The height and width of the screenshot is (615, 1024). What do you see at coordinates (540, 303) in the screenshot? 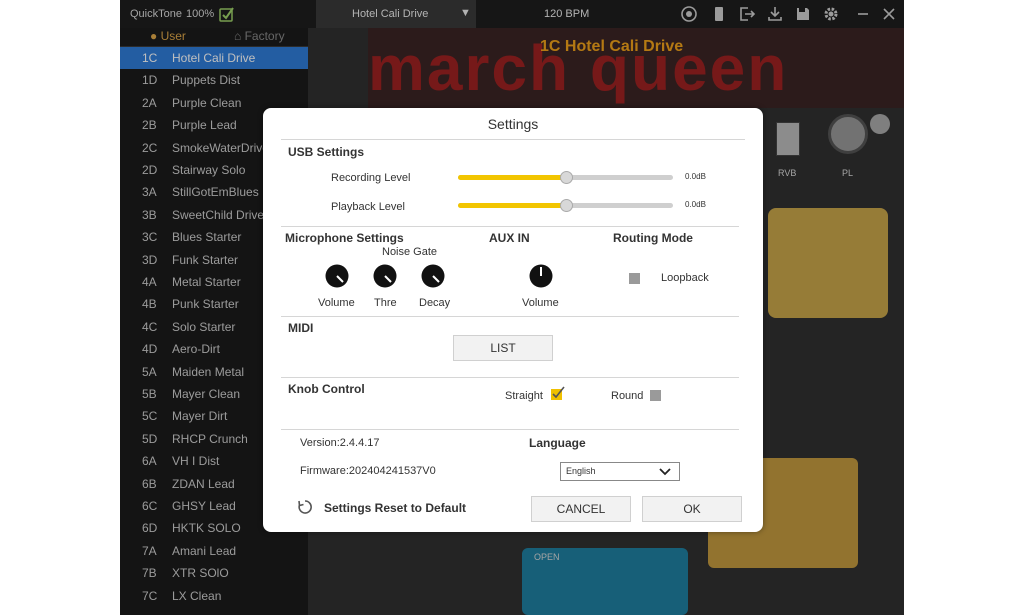
I see `aux-volume-label: Volume` at bounding box center [540, 303].